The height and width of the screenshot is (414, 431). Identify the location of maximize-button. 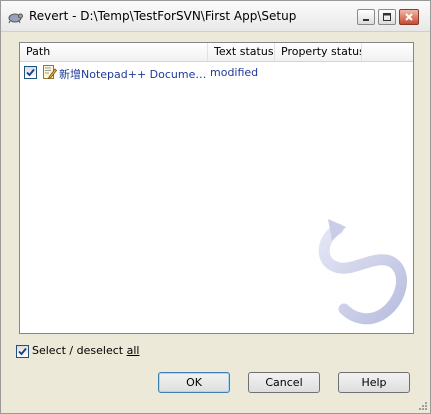
(387, 17).